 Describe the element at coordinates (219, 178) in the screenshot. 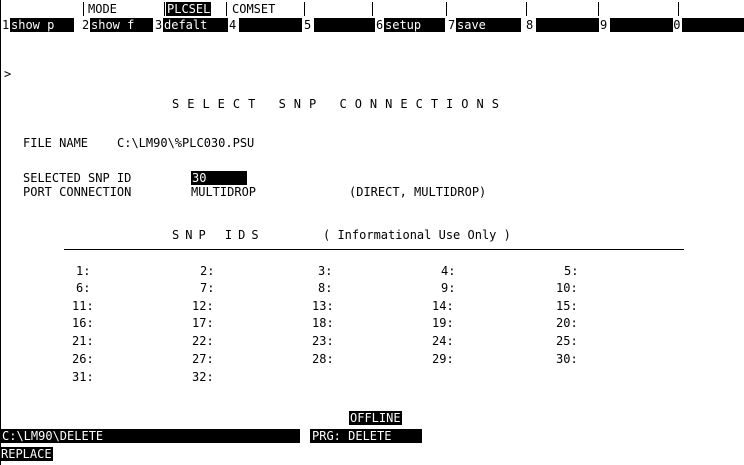

I see `selected-snp-input: 30` at that location.